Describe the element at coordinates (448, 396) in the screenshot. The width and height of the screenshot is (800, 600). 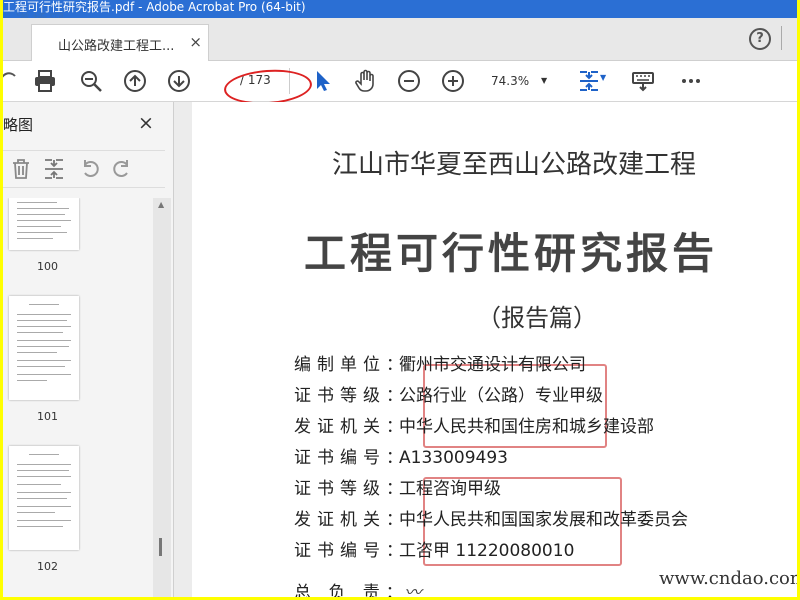
I see `info-row: 证书等级：公路行业（公路）专业甲级` at that location.